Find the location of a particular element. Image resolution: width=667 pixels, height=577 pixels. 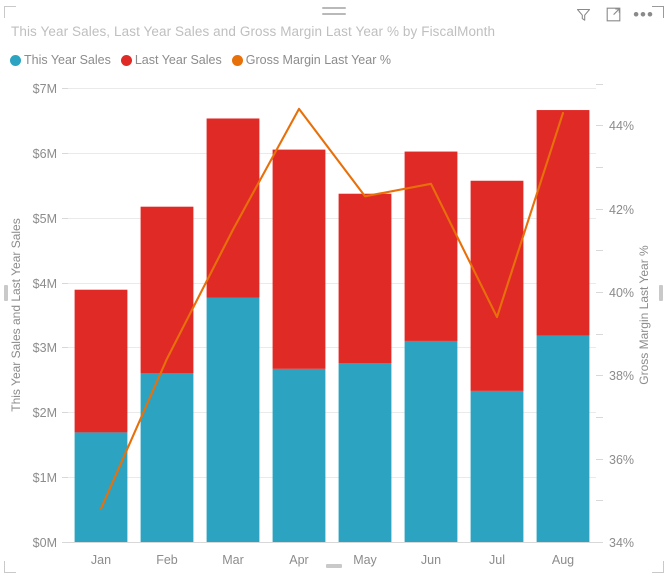

legend-swatch-gross-margin is located at coordinates (237, 60).